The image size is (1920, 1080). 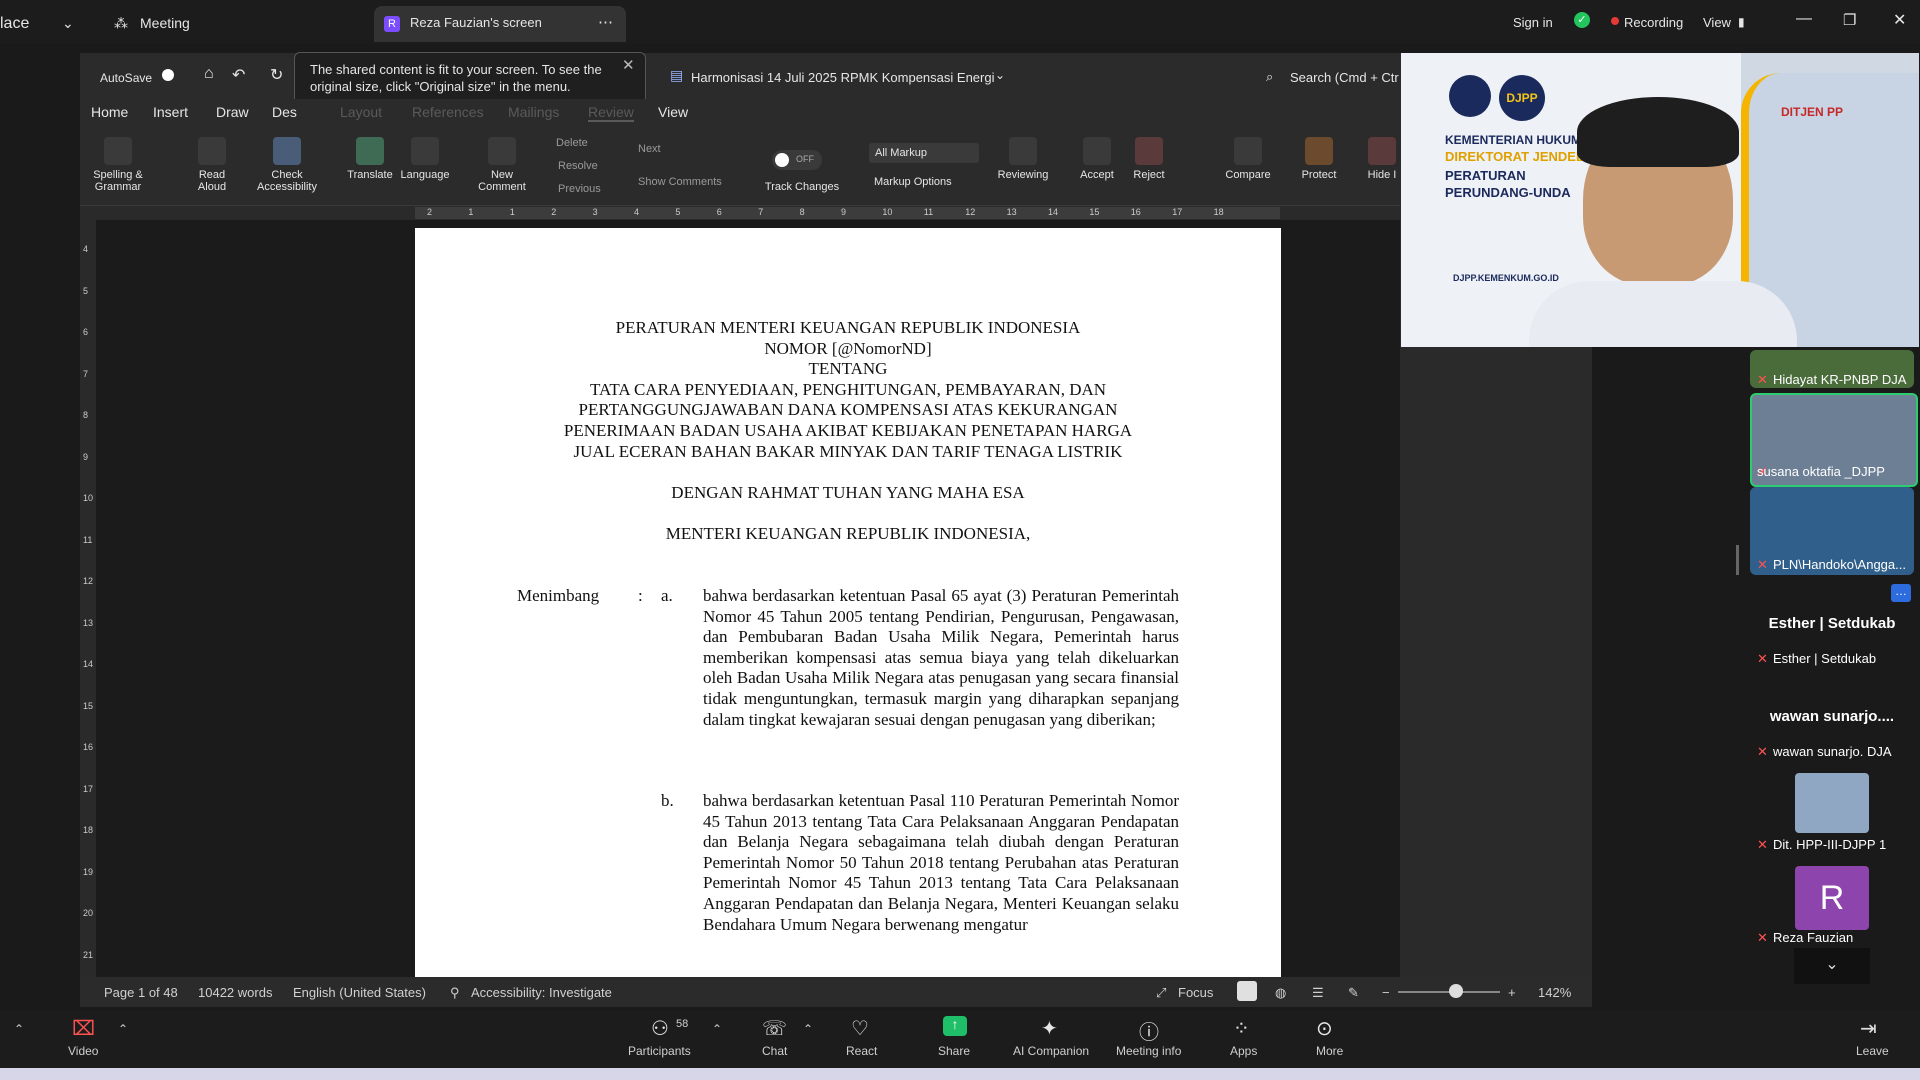 What do you see at coordinates (1512, 992) in the screenshot?
I see `zoom-in-icon: +` at bounding box center [1512, 992].